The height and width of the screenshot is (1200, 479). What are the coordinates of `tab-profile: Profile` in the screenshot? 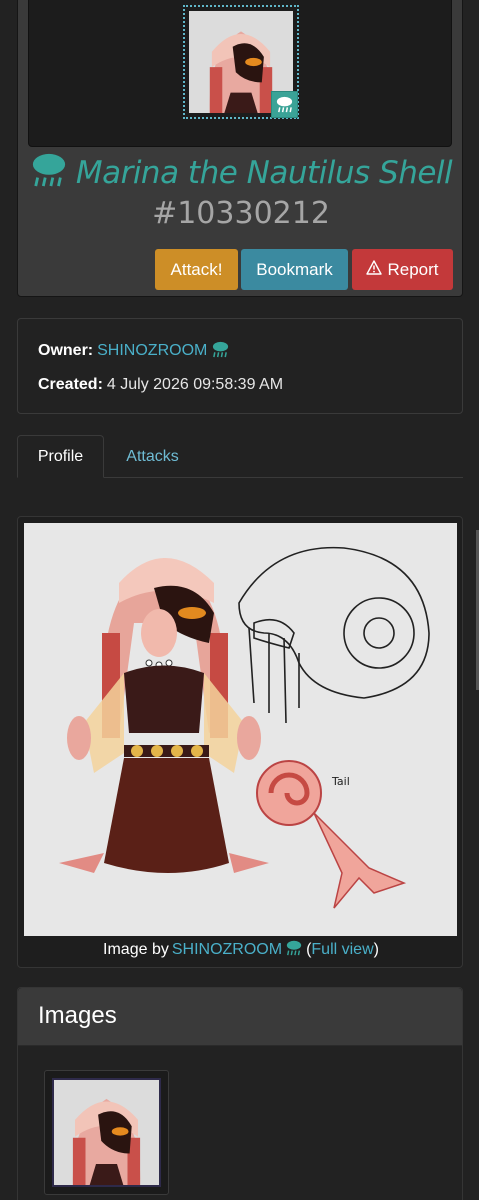 It's located at (60, 456).